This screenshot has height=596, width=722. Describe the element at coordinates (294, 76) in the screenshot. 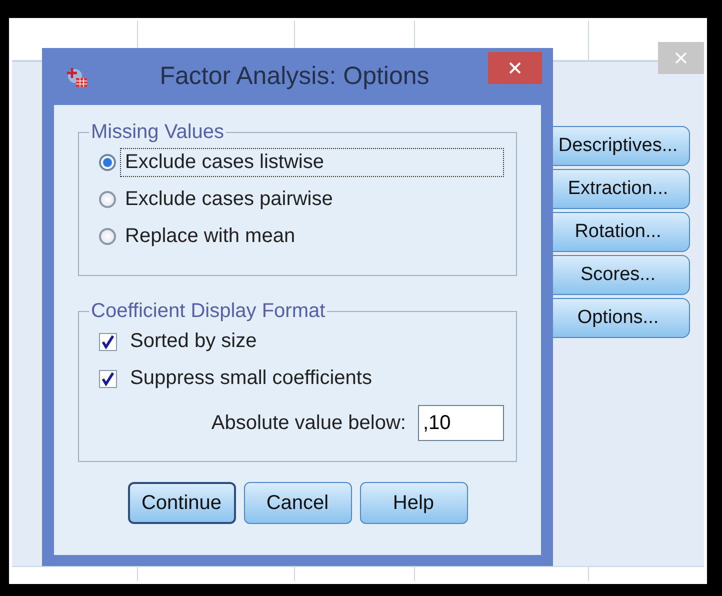

I see `window-title: Factor Analysis: Options` at that location.